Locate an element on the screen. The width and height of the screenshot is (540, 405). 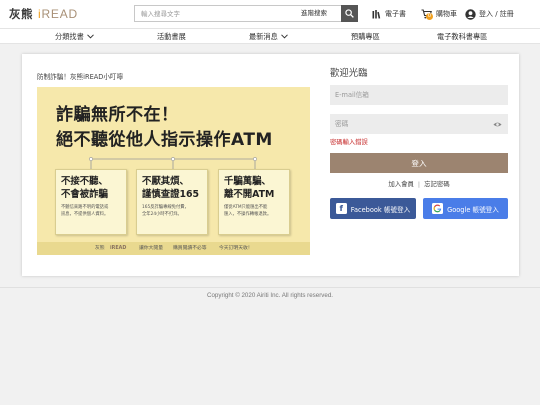
library-icon is located at coordinates (376, 14).